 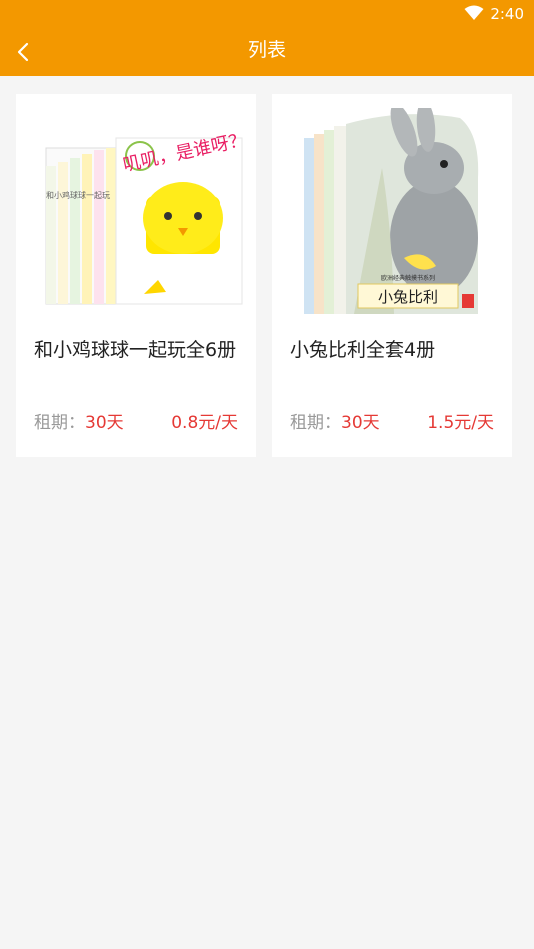 I want to click on app-bar: 列表, so click(x=267, y=52).